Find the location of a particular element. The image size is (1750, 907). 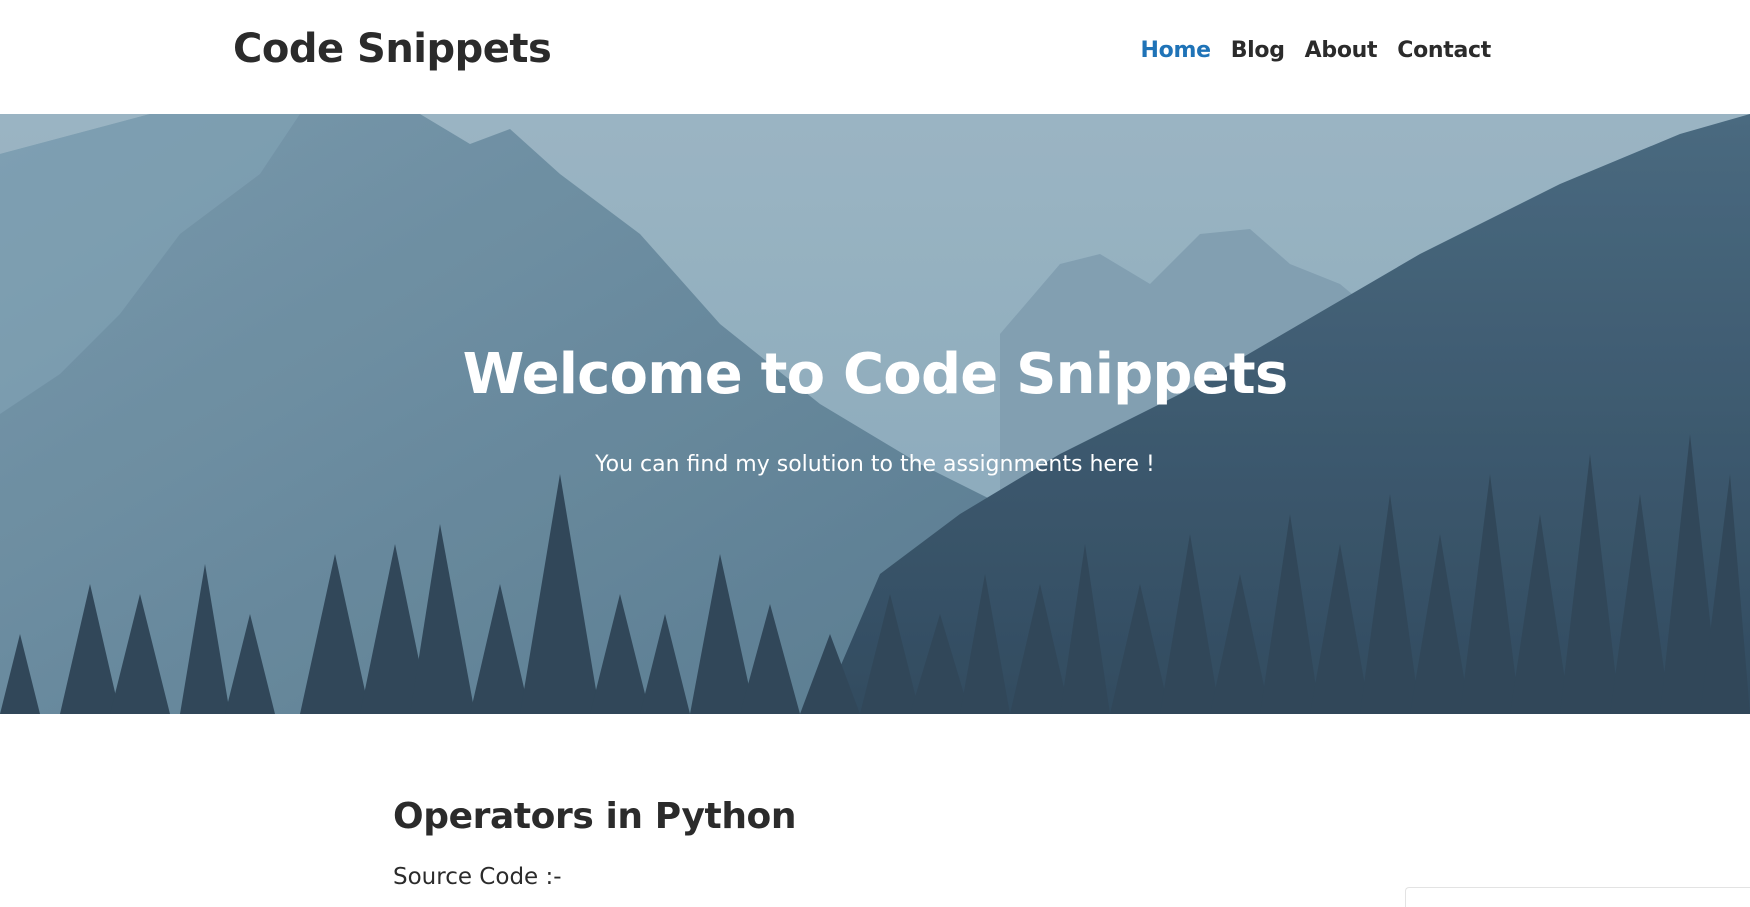

nav-item-about: About is located at coordinates (1341, 50).